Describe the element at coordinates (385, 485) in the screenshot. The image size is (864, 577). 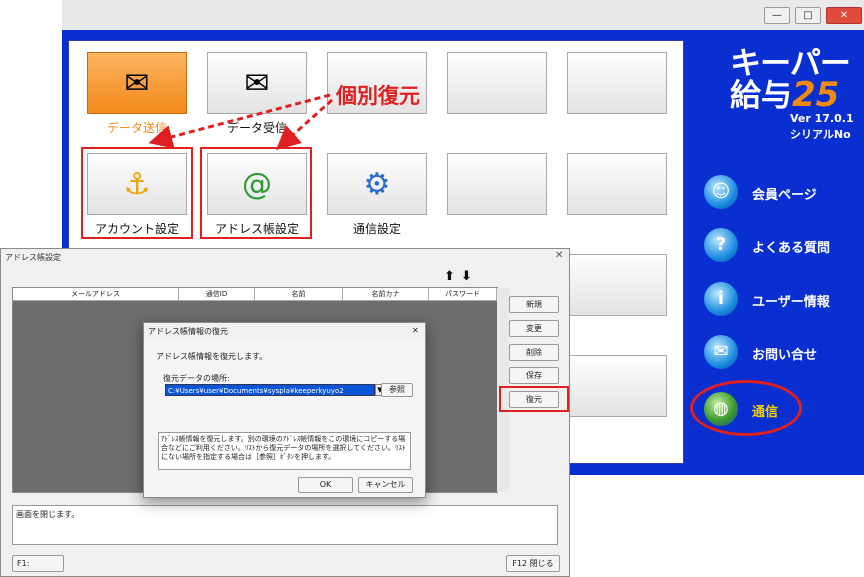
I see `cancel-button: キャンセル` at that location.